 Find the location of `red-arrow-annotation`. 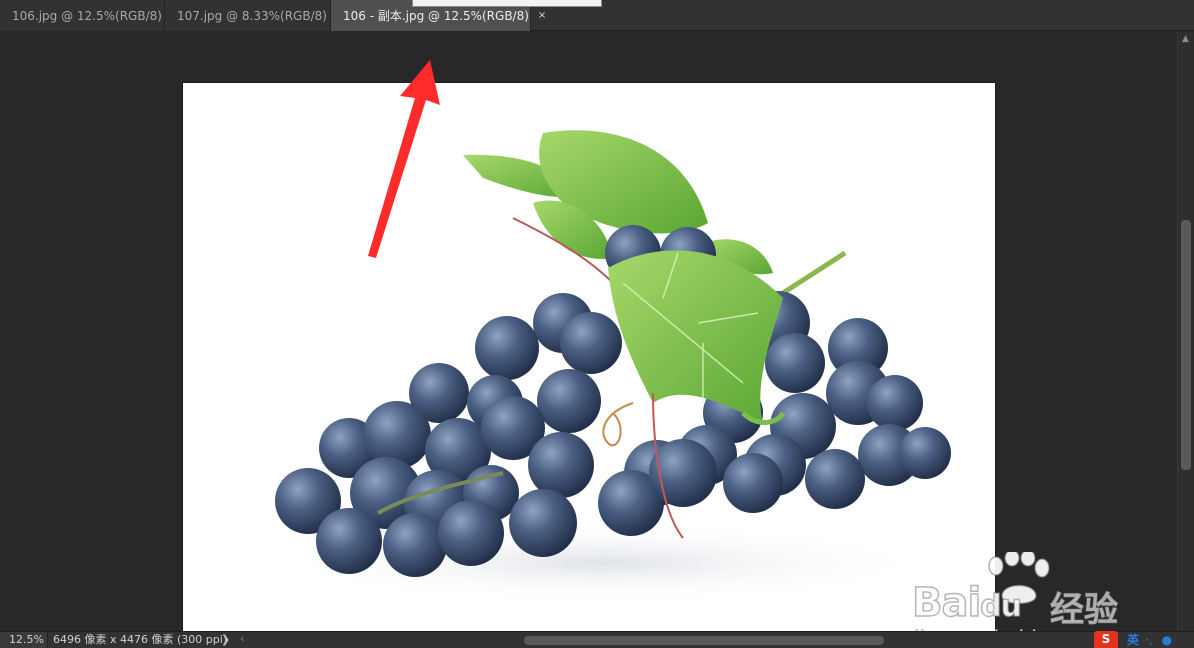

red-arrow-annotation is located at coordinates (404, 159).